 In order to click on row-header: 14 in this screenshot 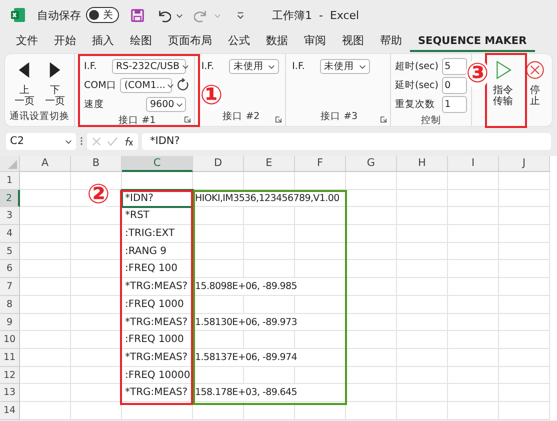, I will do `click(10, 411)`.